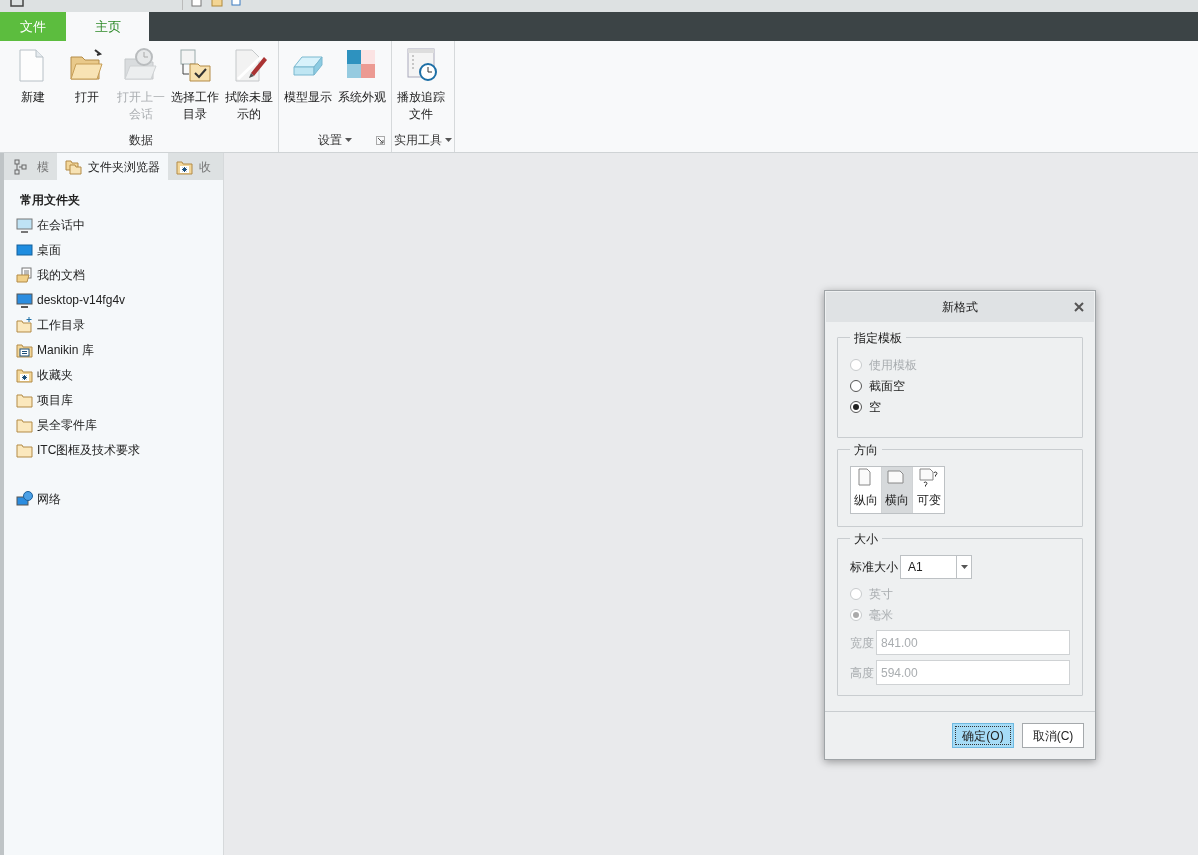  Describe the element at coordinates (119, 349) in the screenshot. I see `folder-item: Manikin 库` at that location.